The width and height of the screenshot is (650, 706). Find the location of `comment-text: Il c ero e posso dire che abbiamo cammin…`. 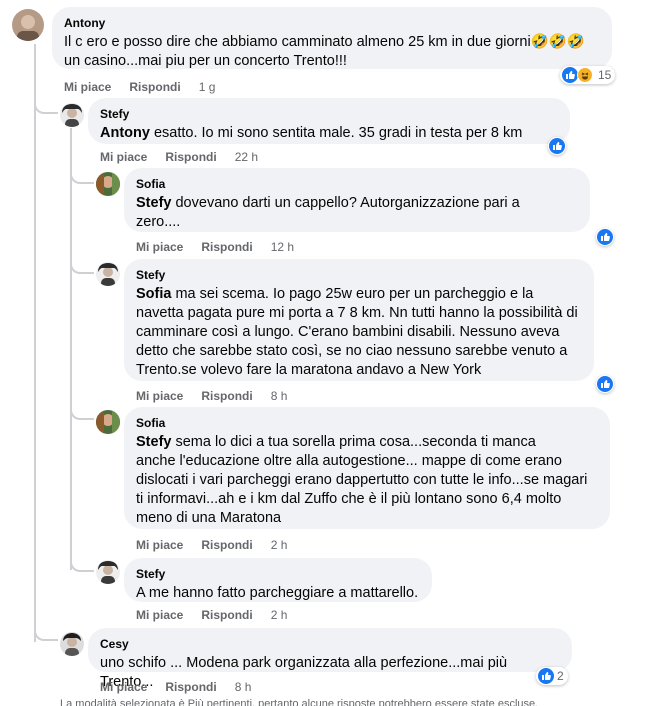

comment-text: Il c ero e posso dire che abbiamo cammin… is located at coordinates (332, 52).